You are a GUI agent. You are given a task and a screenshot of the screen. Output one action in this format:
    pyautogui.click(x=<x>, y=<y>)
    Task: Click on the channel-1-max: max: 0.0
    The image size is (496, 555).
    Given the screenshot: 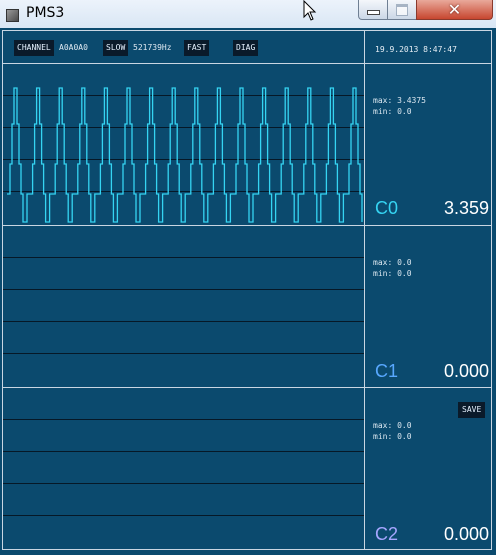 What is the action you would take?
    pyautogui.click(x=392, y=262)
    